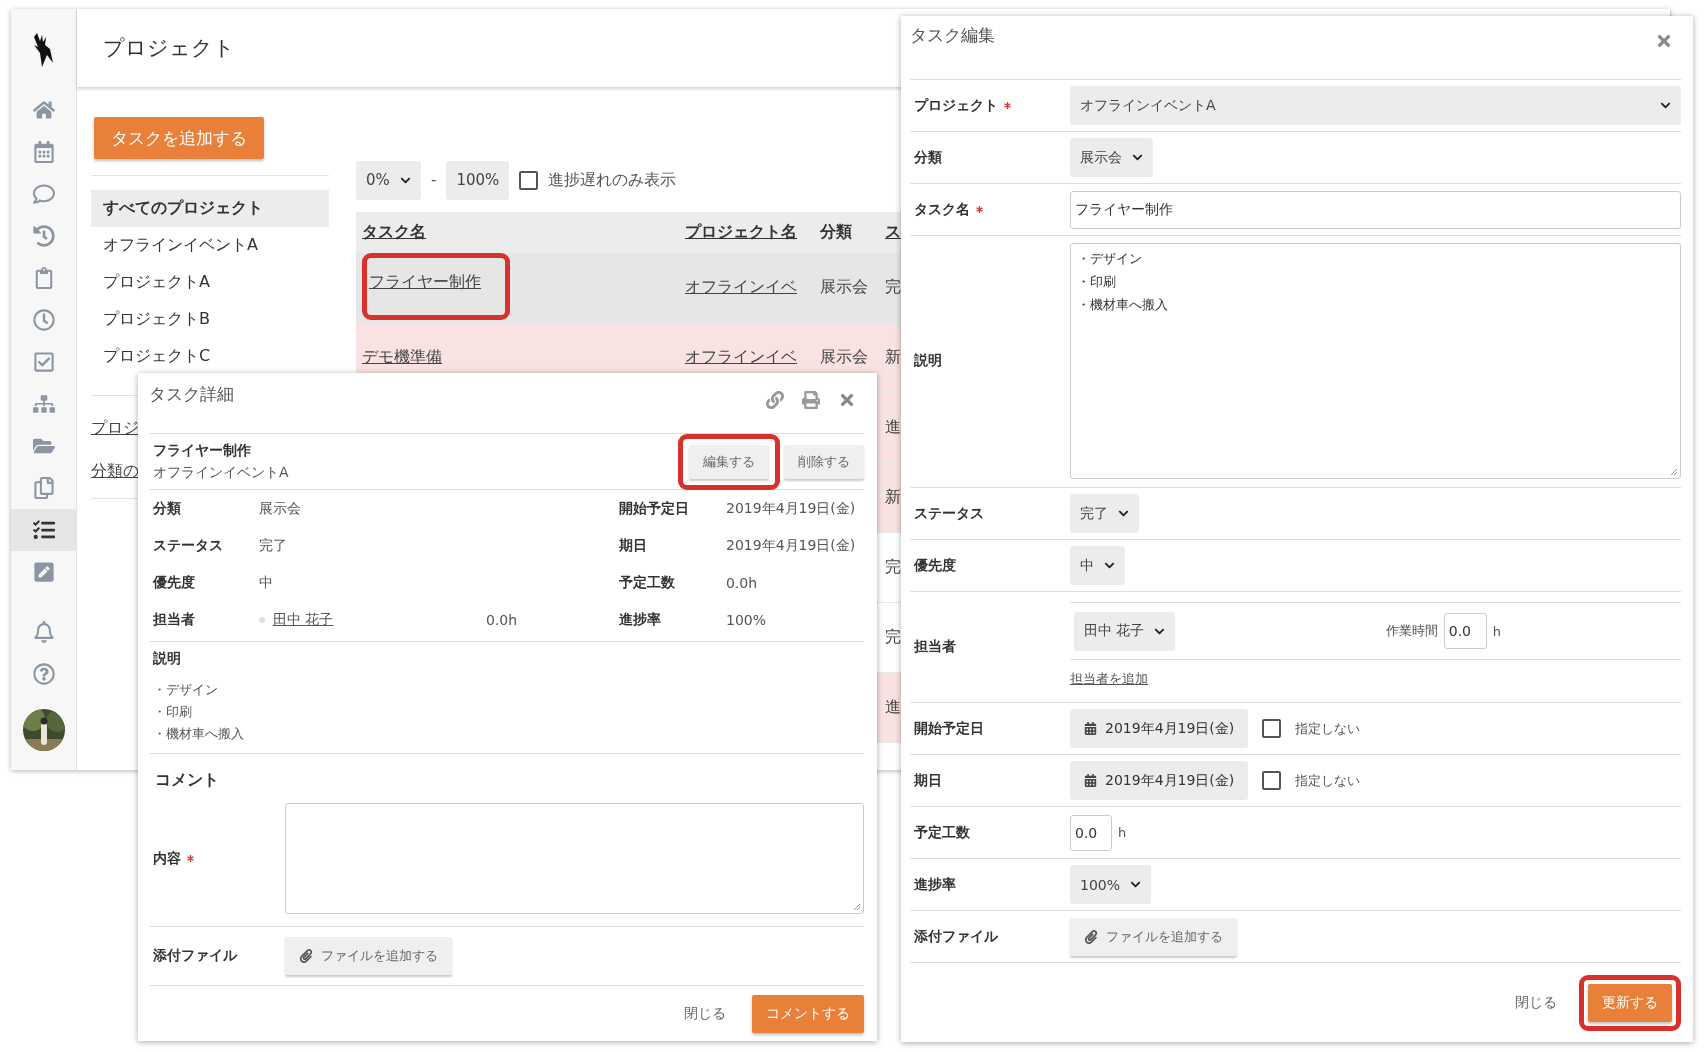 This screenshot has width=1706, height=1052. I want to click on sidebar-link: プロジ, so click(115, 428).